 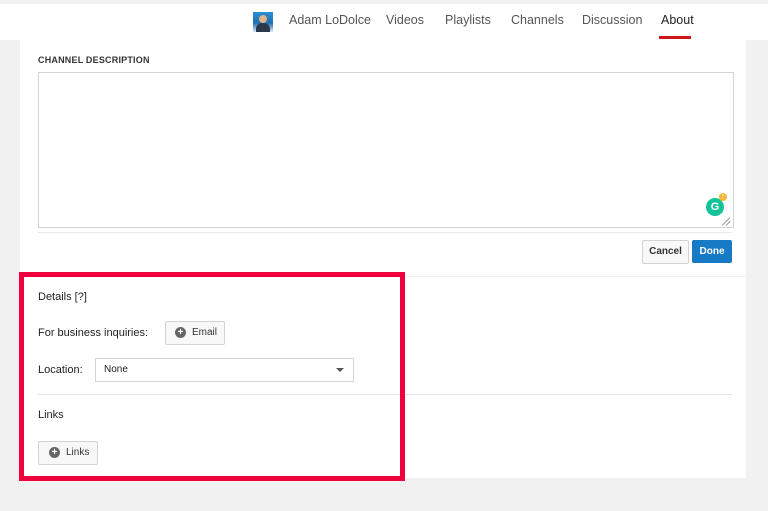 What do you see at coordinates (468, 20) in the screenshot?
I see `tab-playlists: Playlists` at bounding box center [468, 20].